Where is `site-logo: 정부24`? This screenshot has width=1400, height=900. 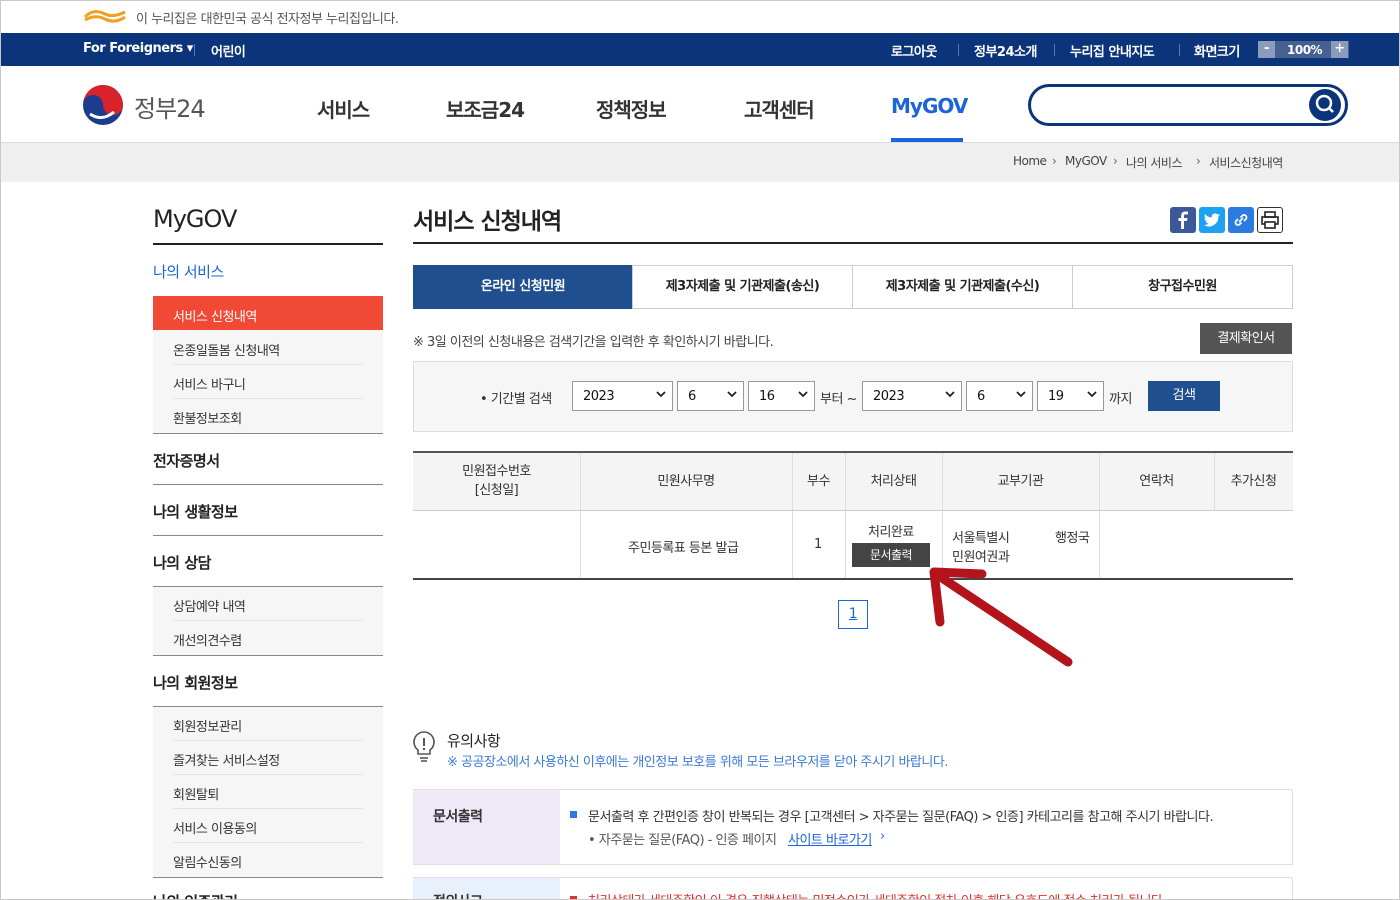 site-logo: 정부24 is located at coordinates (147, 105).